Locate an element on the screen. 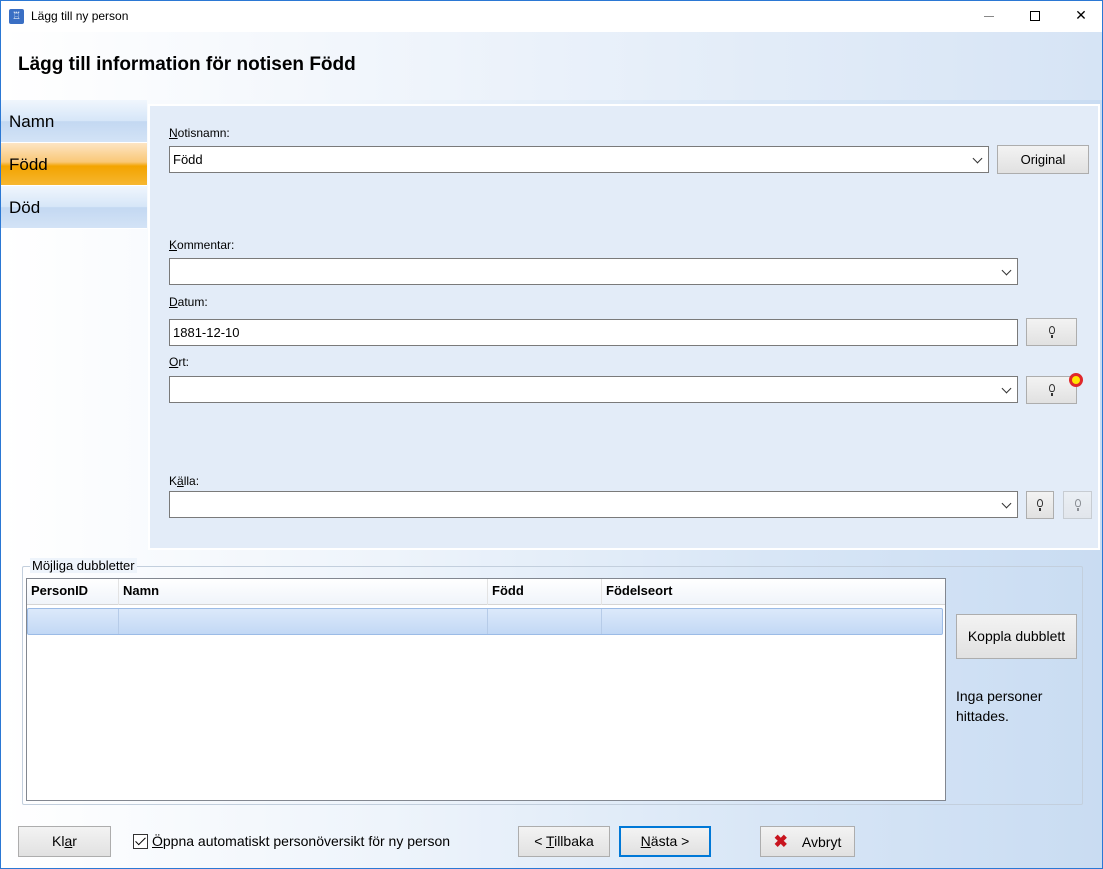 The width and height of the screenshot is (1103, 869). kalla-suggest-button is located at coordinates (1040, 505).